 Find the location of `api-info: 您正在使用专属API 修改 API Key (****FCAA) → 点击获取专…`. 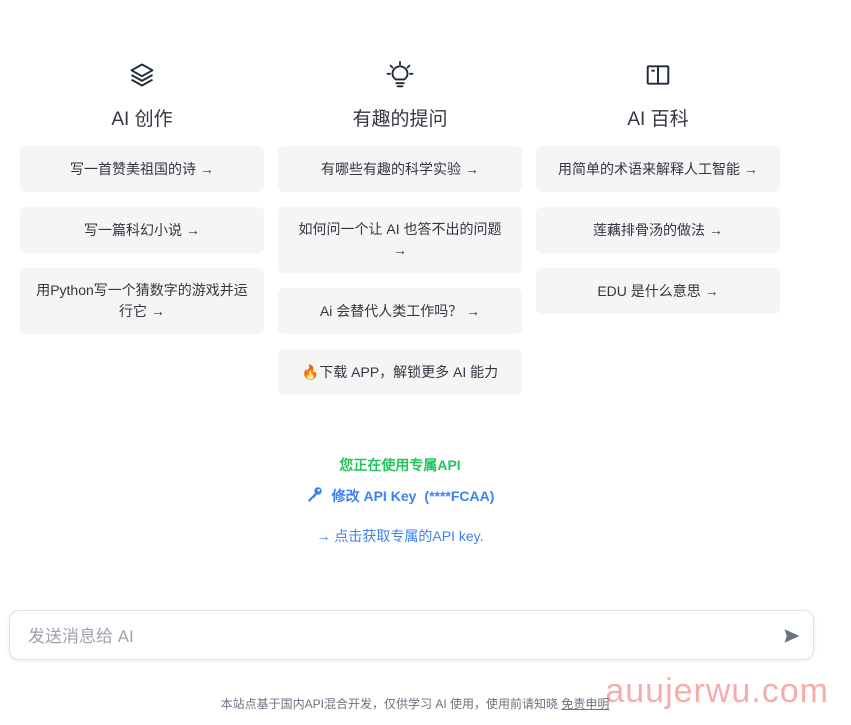

api-info: 您正在使用专属API 修改 API Key (****FCAA) → 点击获取专… is located at coordinates (400, 500).